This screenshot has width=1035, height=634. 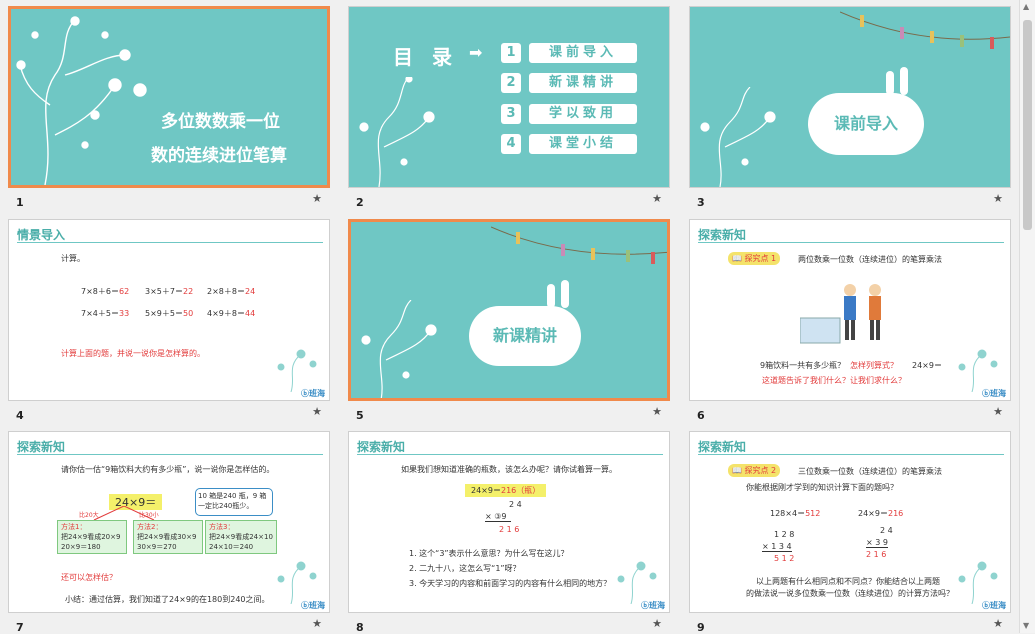 What do you see at coordinates (803, 365) in the screenshot?
I see `question-1: 9箱饮料一共有多少瓶？` at bounding box center [803, 365].